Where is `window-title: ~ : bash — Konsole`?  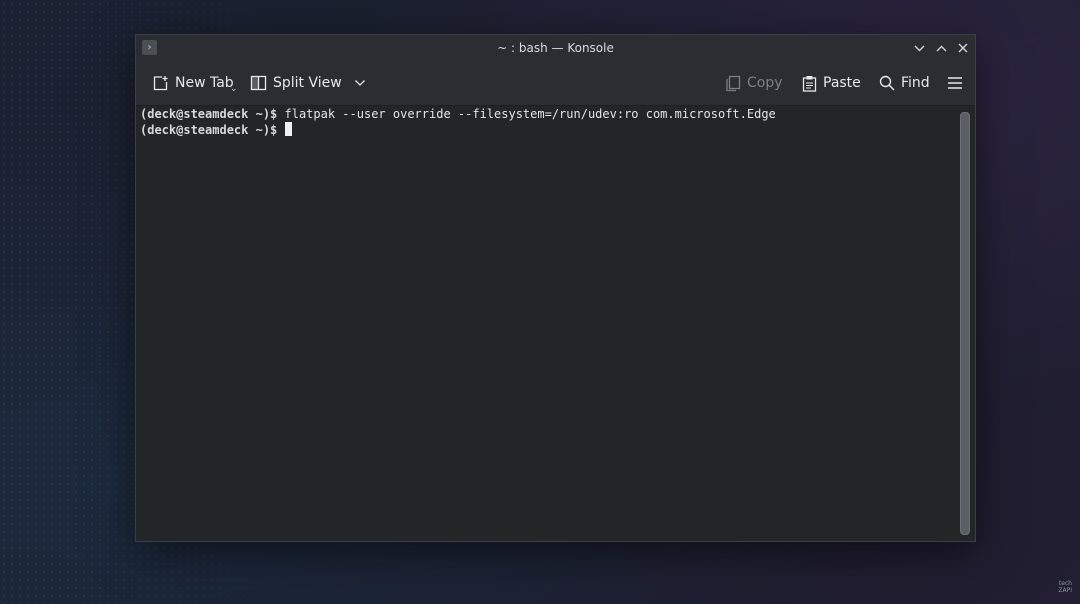 window-title: ~ : bash — Konsole is located at coordinates (555, 48).